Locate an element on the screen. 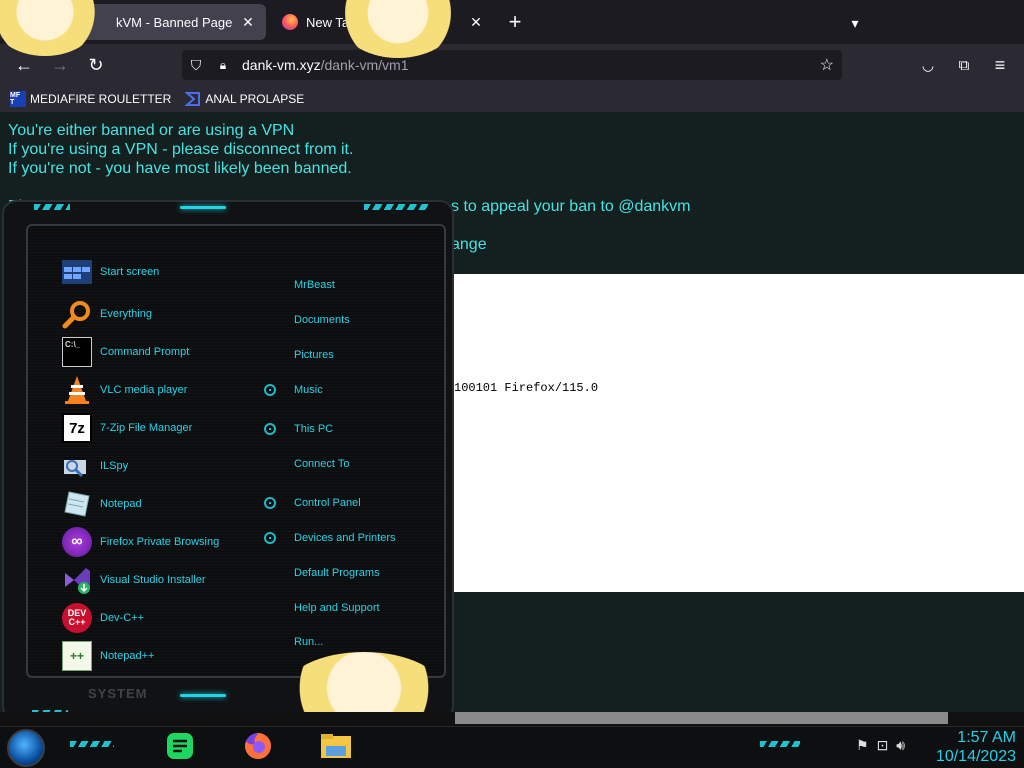 This screenshot has height=768, width=1024. place-help-support: Help and Support is located at coordinates (337, 608).